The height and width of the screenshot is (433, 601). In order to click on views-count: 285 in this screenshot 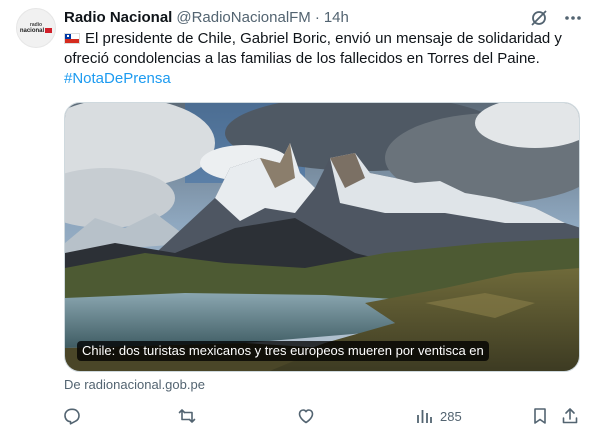, I will do `click(451, 416)`.